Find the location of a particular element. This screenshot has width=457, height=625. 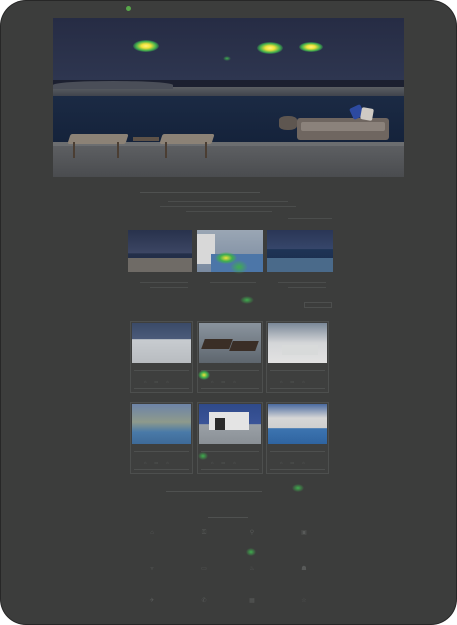

search-prompt-line is located at coordinates (214, 491).